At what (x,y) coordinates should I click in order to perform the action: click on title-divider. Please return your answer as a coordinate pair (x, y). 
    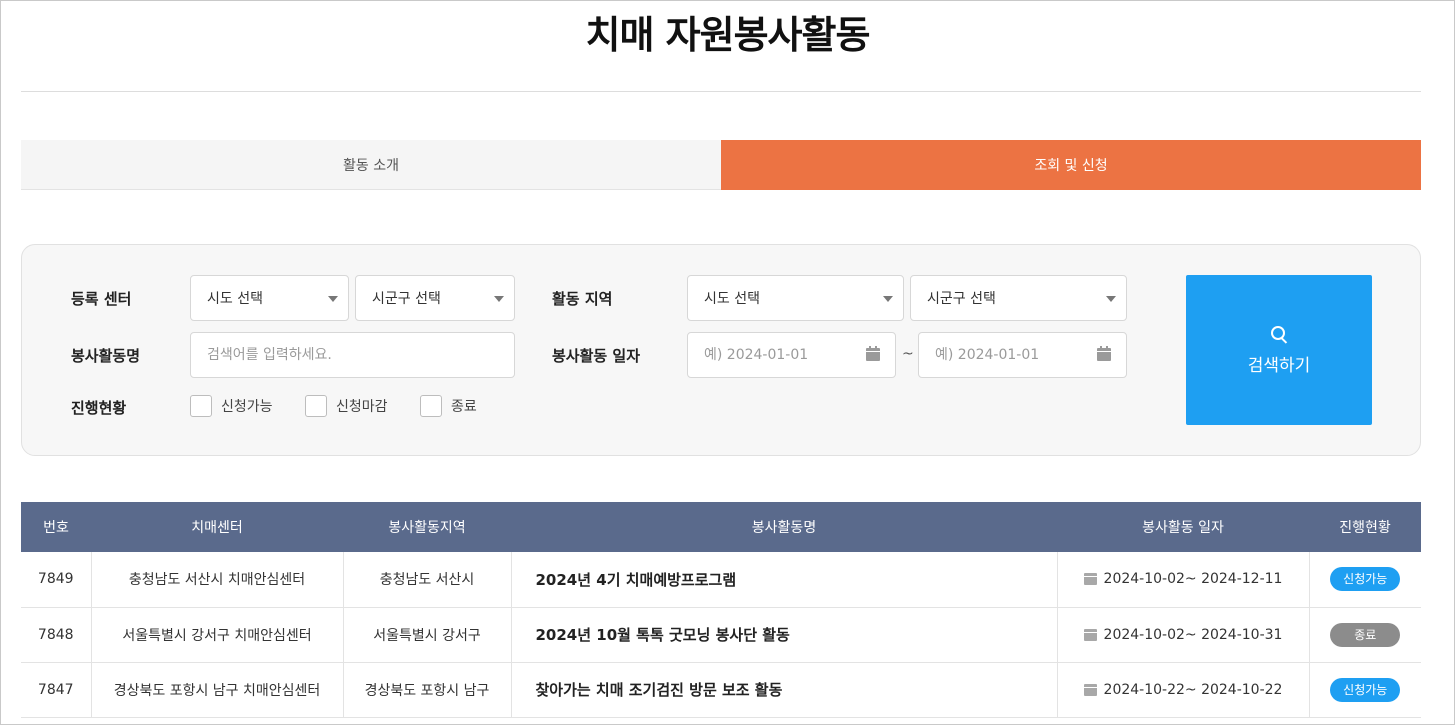
    Looking at the image, I should click on (721, 91).